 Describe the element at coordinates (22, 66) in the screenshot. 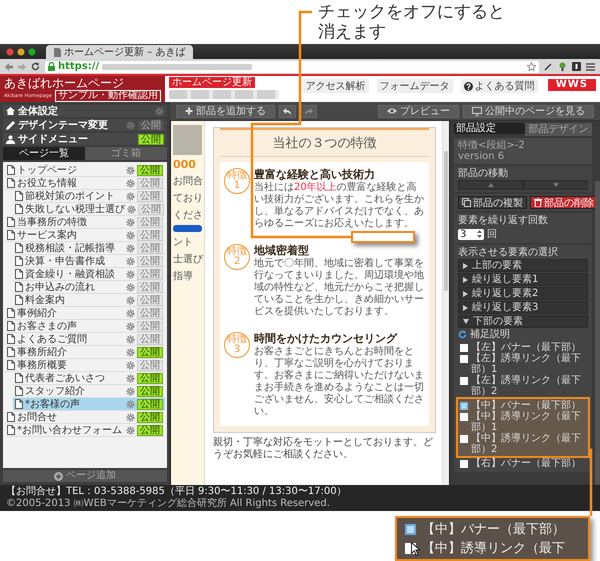

I see `forward-icon` at that location.